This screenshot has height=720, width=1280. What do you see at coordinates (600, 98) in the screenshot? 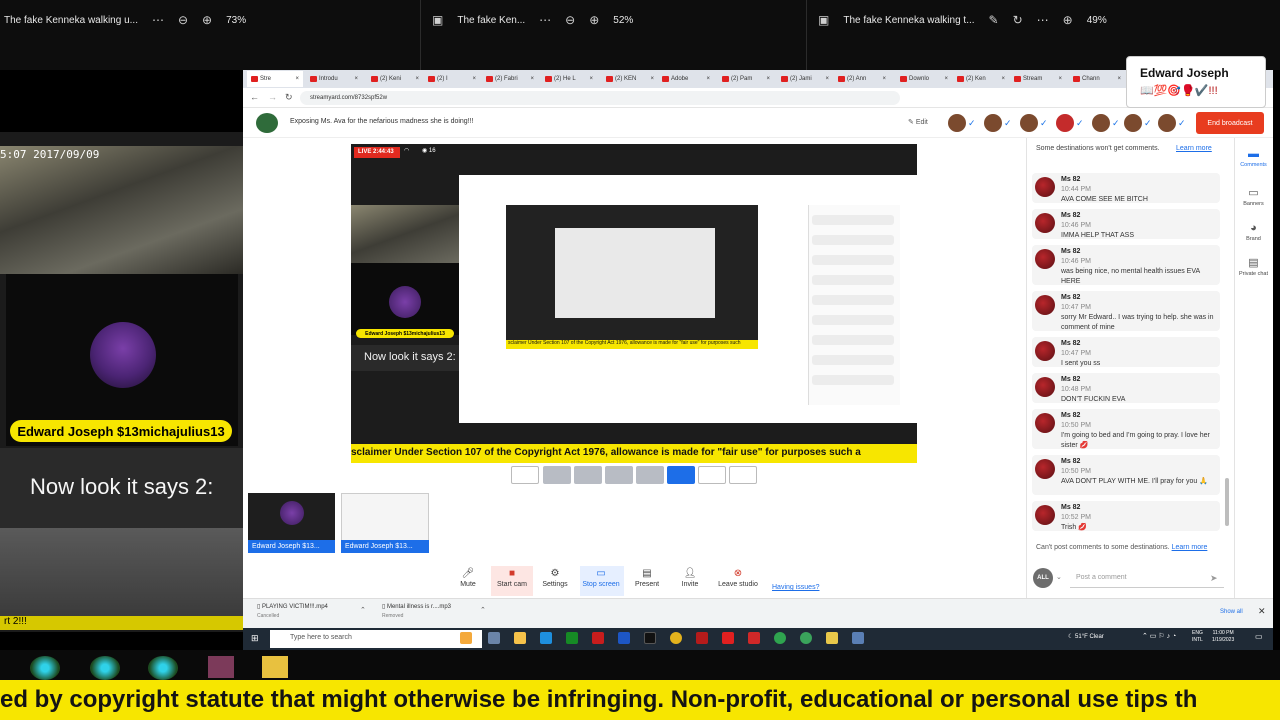
I see `url-field: streamyard.com/8732spf52w` at bounding box center [600, 98].